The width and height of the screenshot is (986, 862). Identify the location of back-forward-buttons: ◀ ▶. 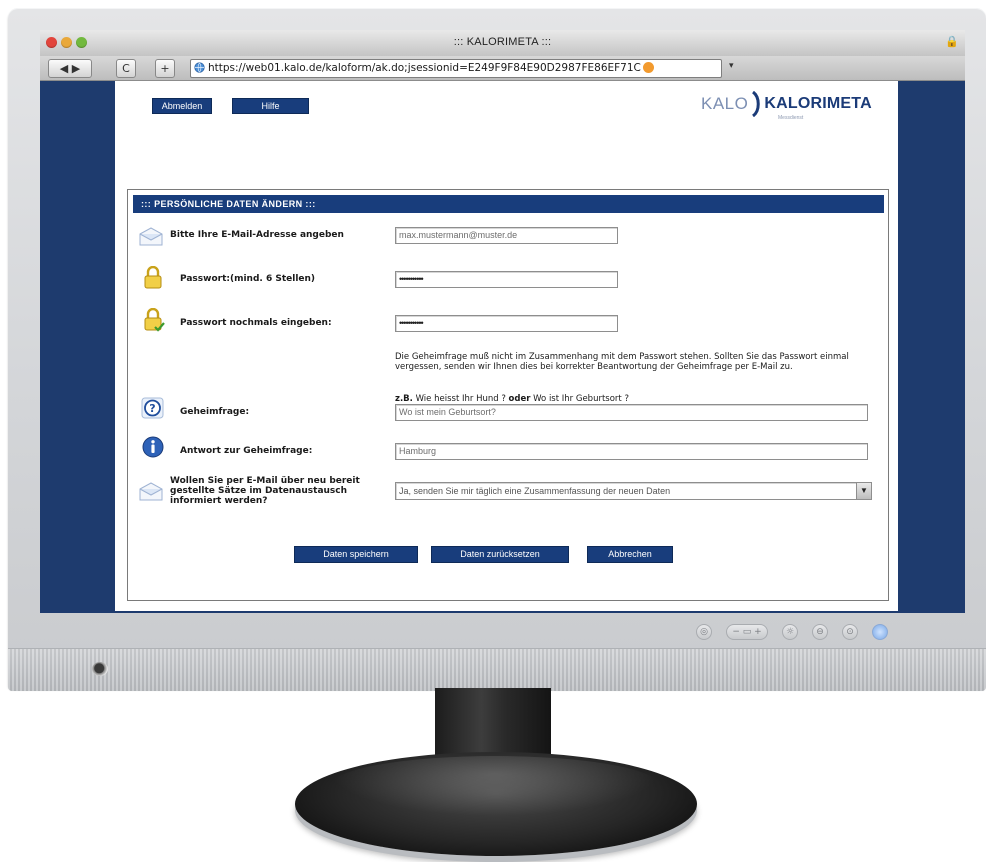
(70, 68).